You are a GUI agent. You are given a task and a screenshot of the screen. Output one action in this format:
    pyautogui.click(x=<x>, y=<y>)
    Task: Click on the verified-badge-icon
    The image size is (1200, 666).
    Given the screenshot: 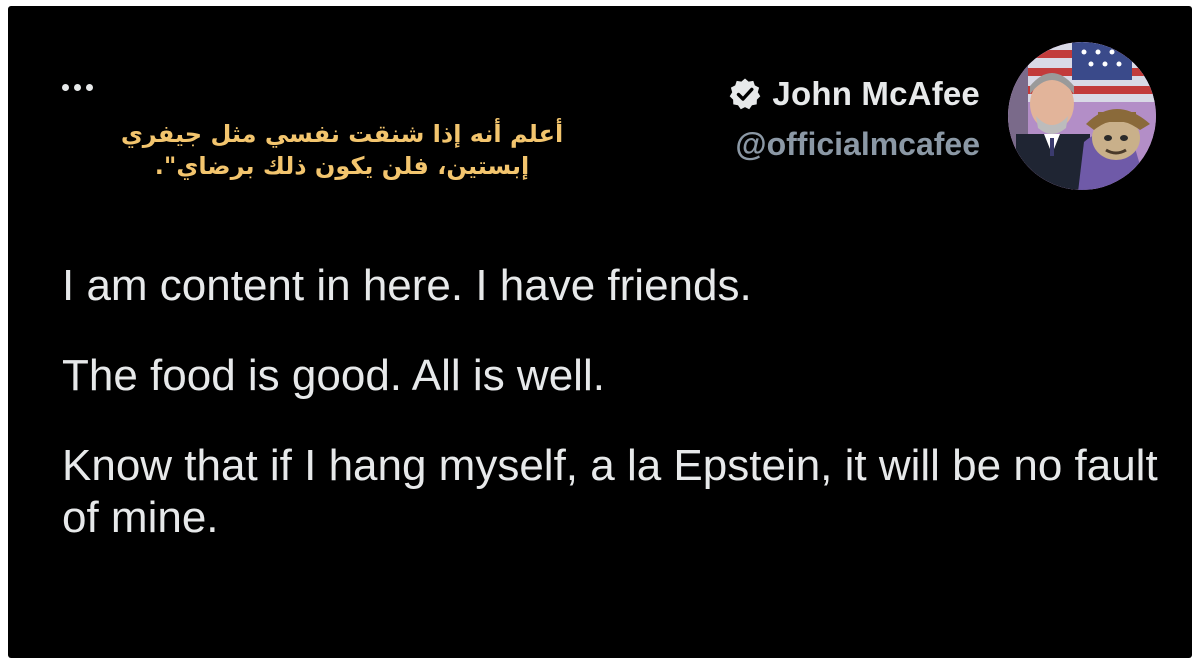 What is the action you would take?
    pyautogui.click(x=745, y=94)
    